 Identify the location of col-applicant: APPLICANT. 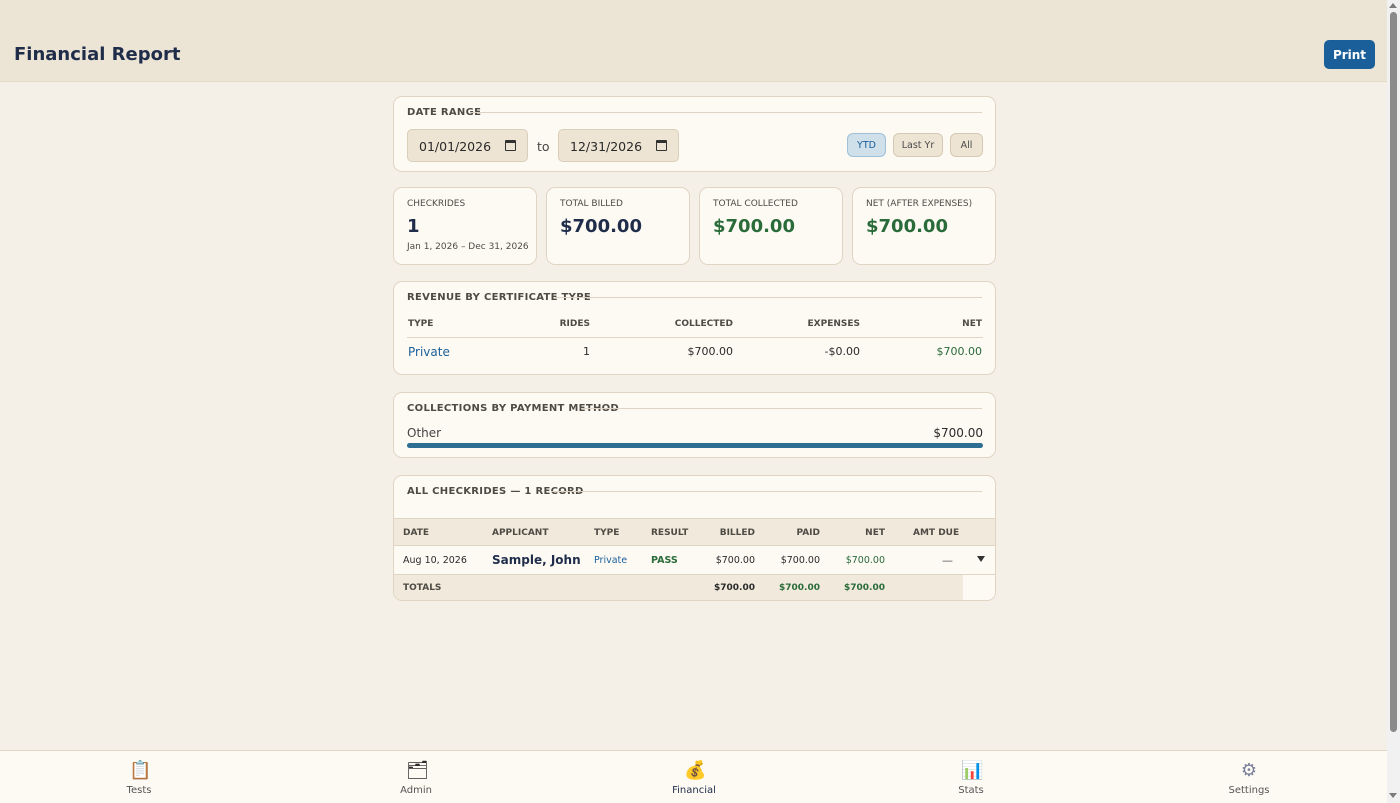
(520, 533).